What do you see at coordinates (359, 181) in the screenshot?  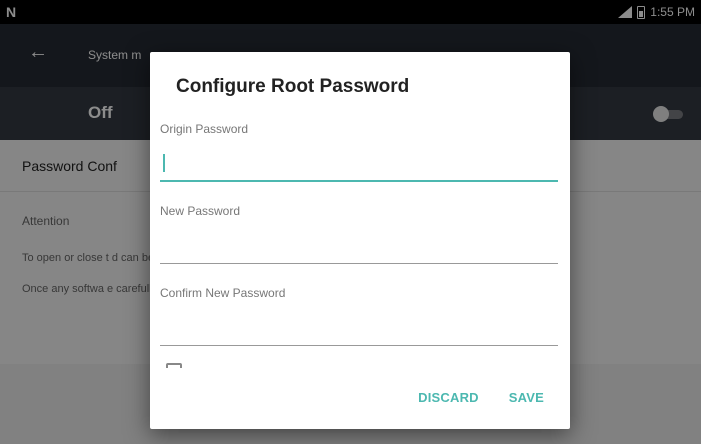 I see `origin-password-underline` at bounding box center [359, 181].